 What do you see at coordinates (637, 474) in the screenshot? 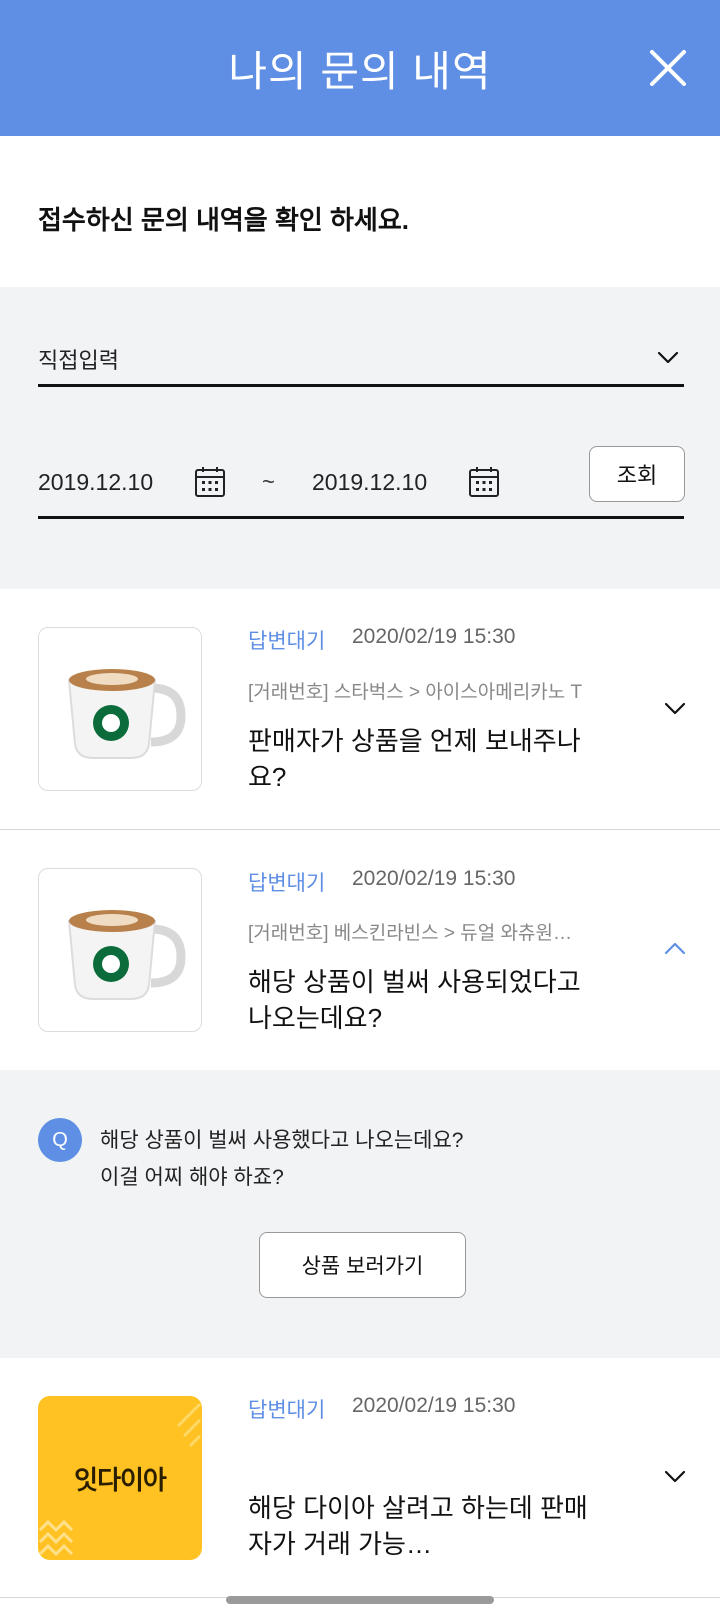
I see `search-button: 조회` at bounding box center [637, 474].